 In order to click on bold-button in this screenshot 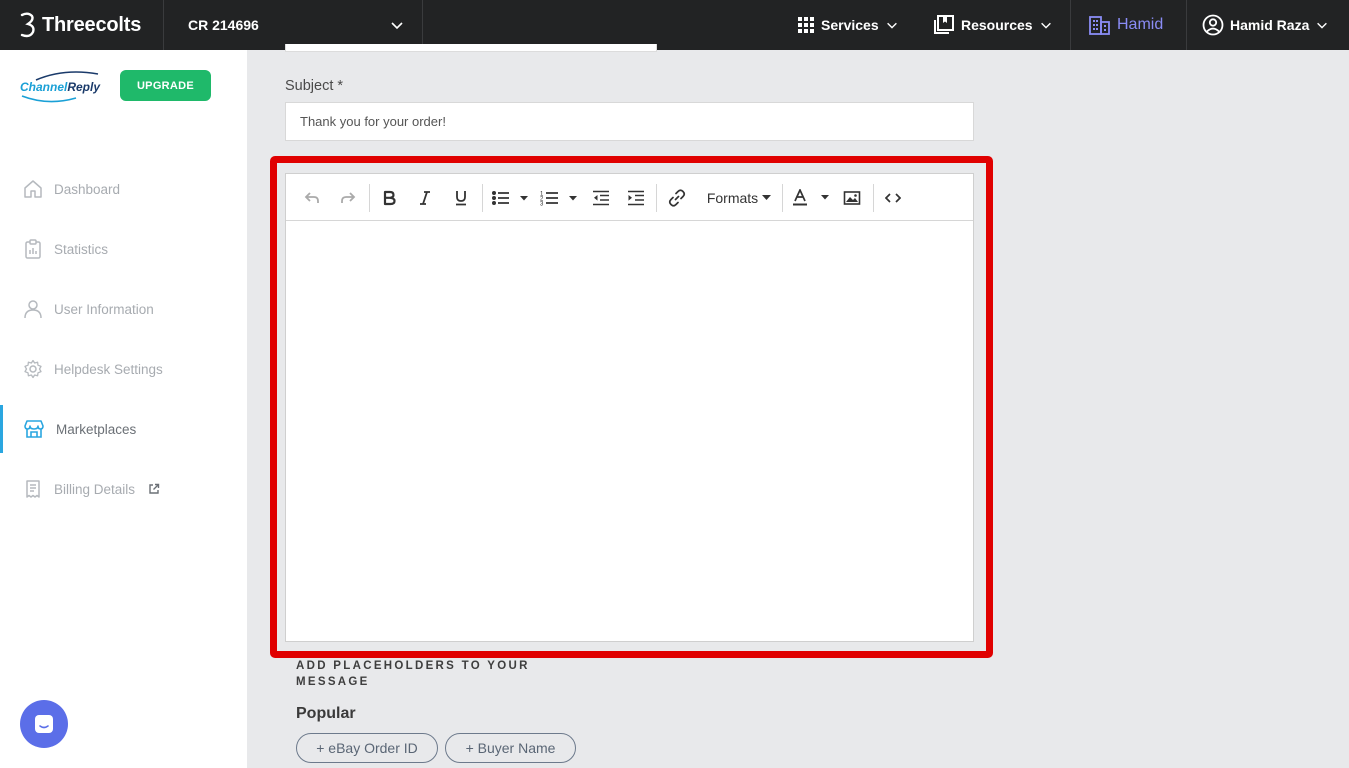, I will do `click(389, 198)`.